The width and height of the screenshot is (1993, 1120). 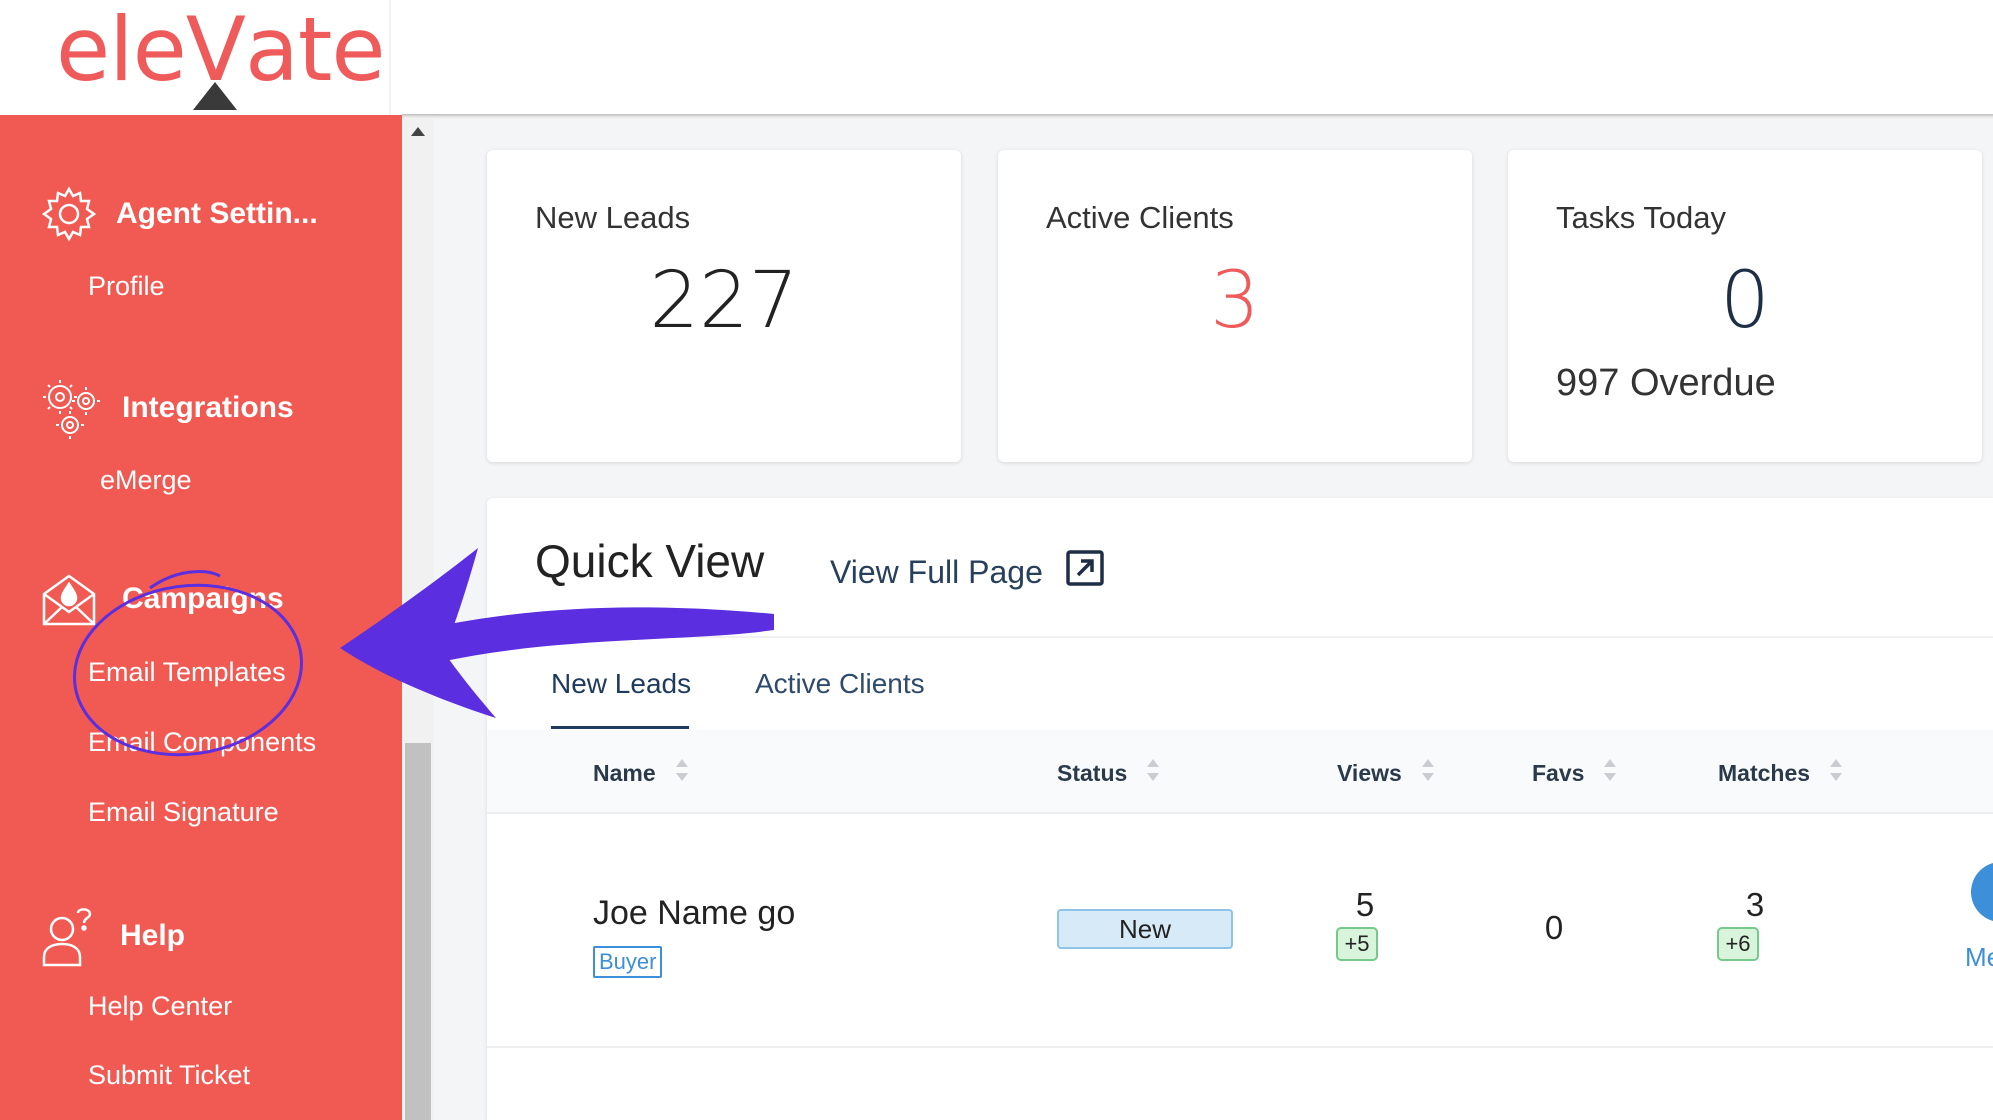 I want to click on sidebar-section-title: Help, so click(x=153, y=935).